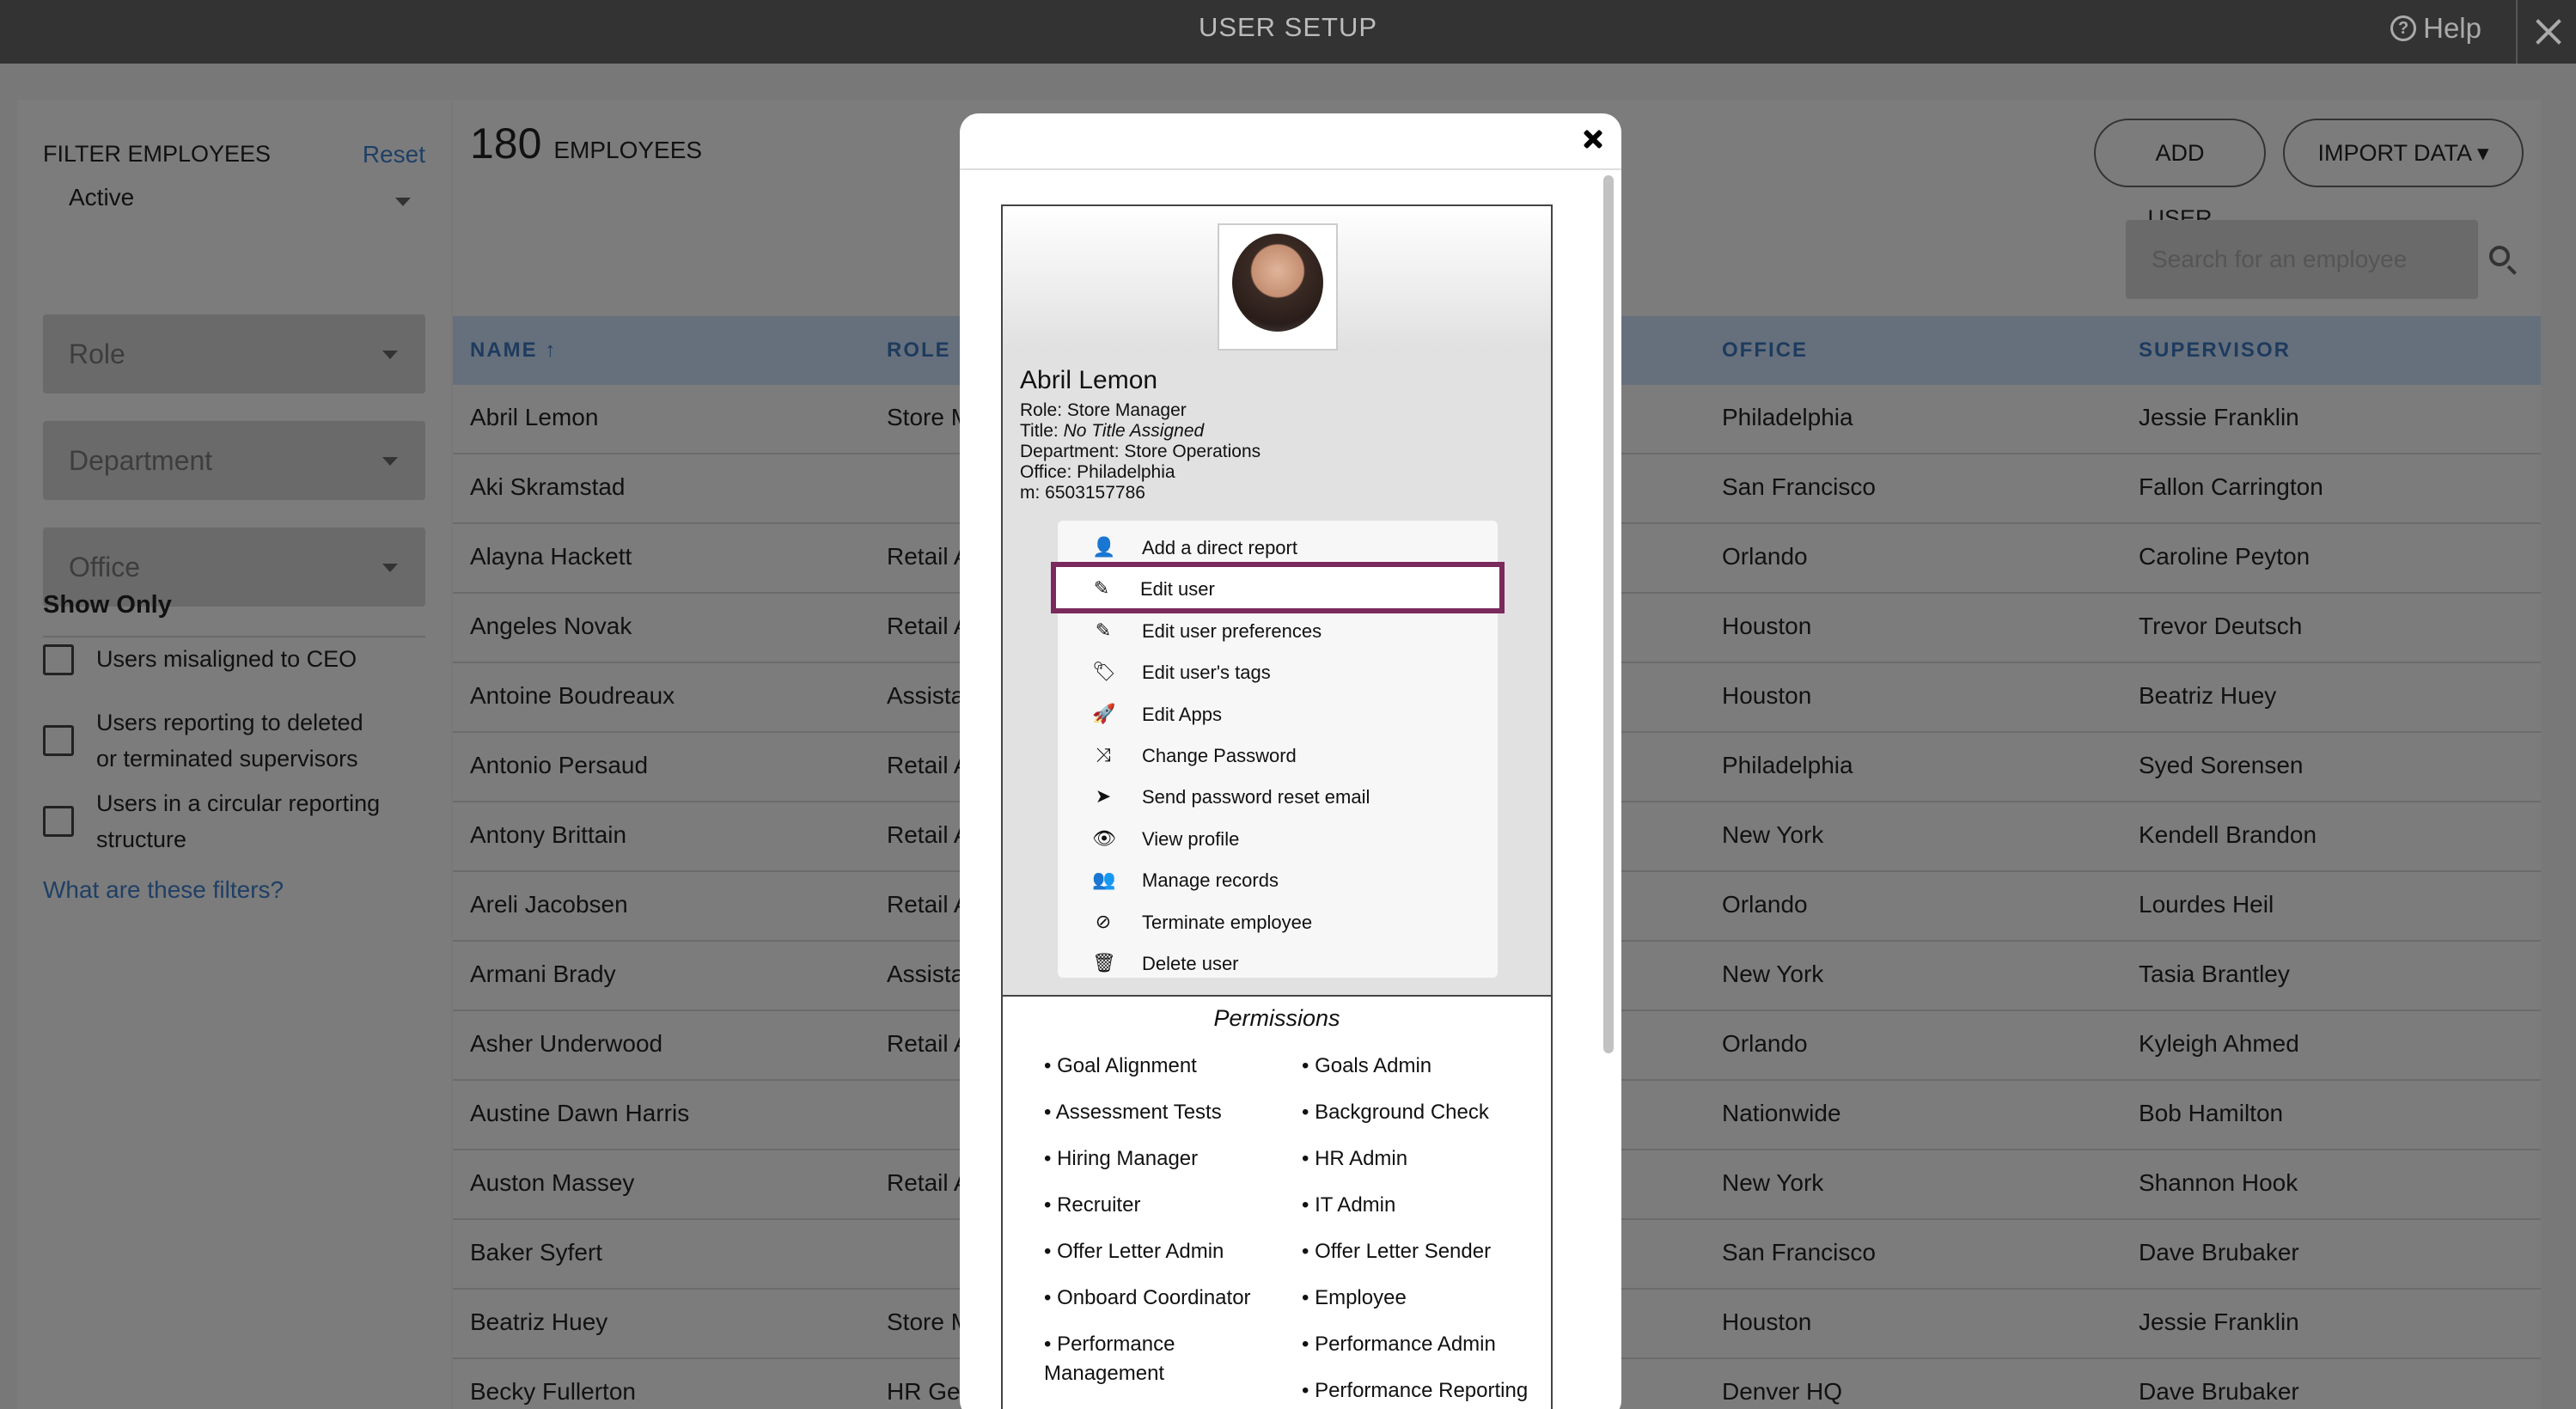 The height and width of the screenshot is (1409, 2576). What do you see at coordinates (586, 143) in the screenshot?
I see `employee-count: 180 EMPLOYEES` at bounding box center [586, 143].